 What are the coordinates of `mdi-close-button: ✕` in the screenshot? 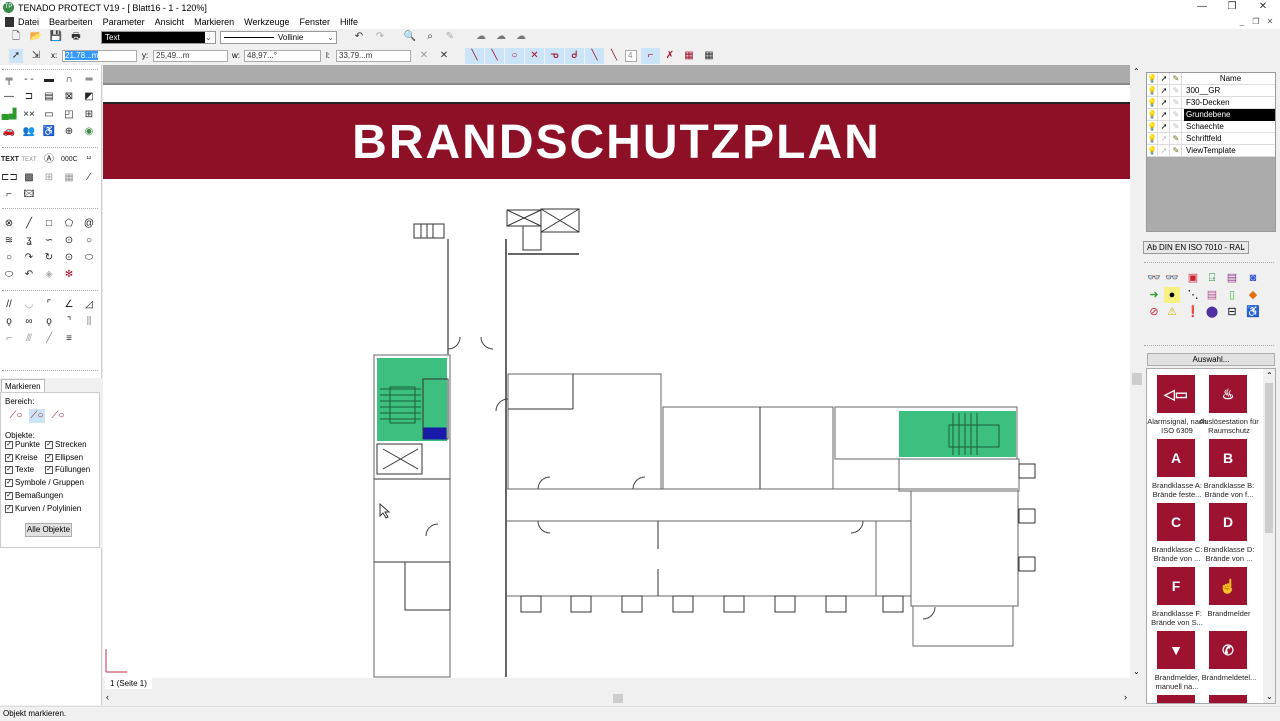 It's located at (1270, 22).